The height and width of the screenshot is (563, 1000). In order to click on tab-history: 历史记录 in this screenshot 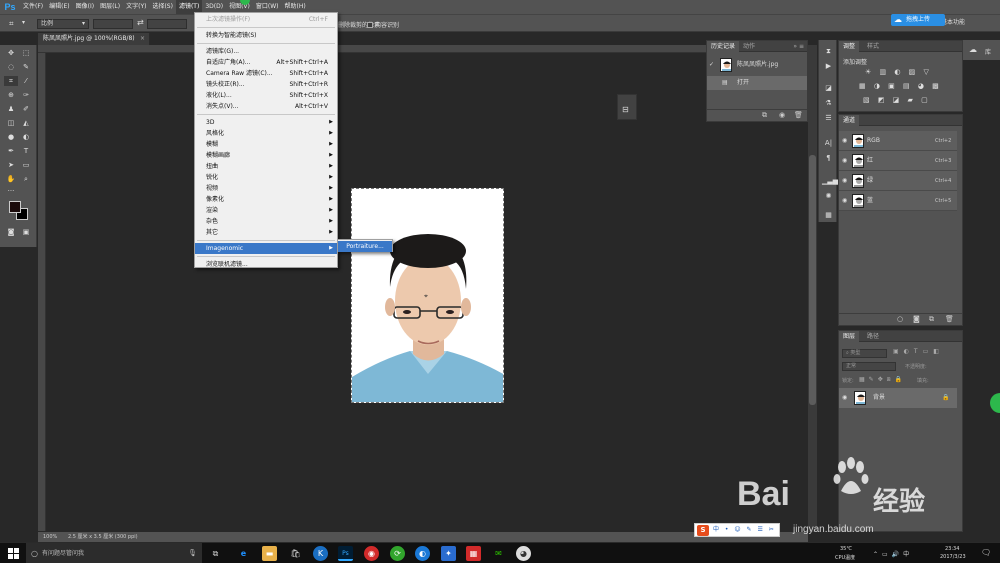, I will do `click(723, 46)`.